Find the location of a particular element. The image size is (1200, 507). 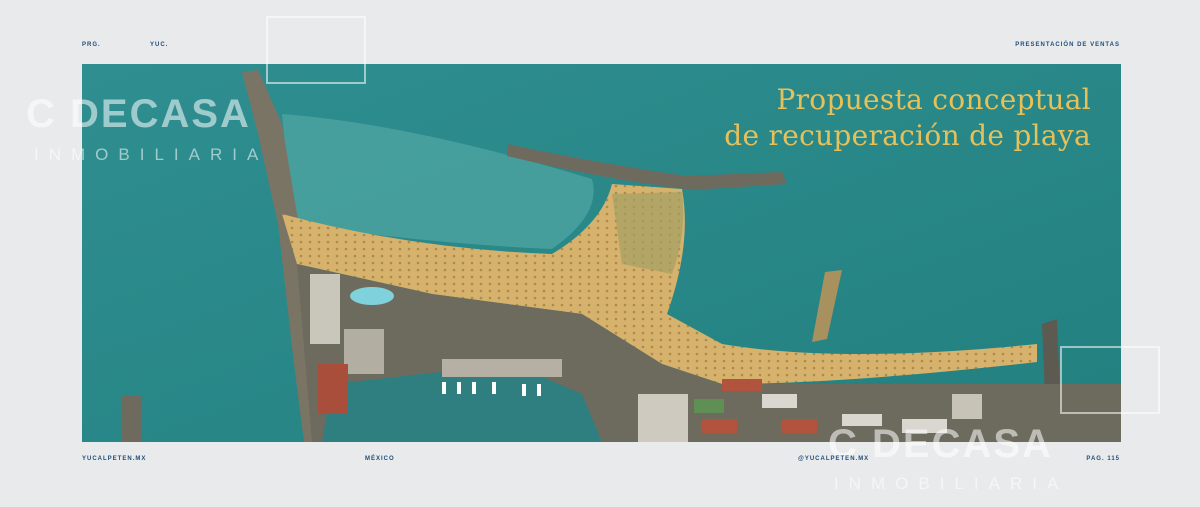

hero-title-line1: Propuesta conceptual is located at coordinates (933, 99).